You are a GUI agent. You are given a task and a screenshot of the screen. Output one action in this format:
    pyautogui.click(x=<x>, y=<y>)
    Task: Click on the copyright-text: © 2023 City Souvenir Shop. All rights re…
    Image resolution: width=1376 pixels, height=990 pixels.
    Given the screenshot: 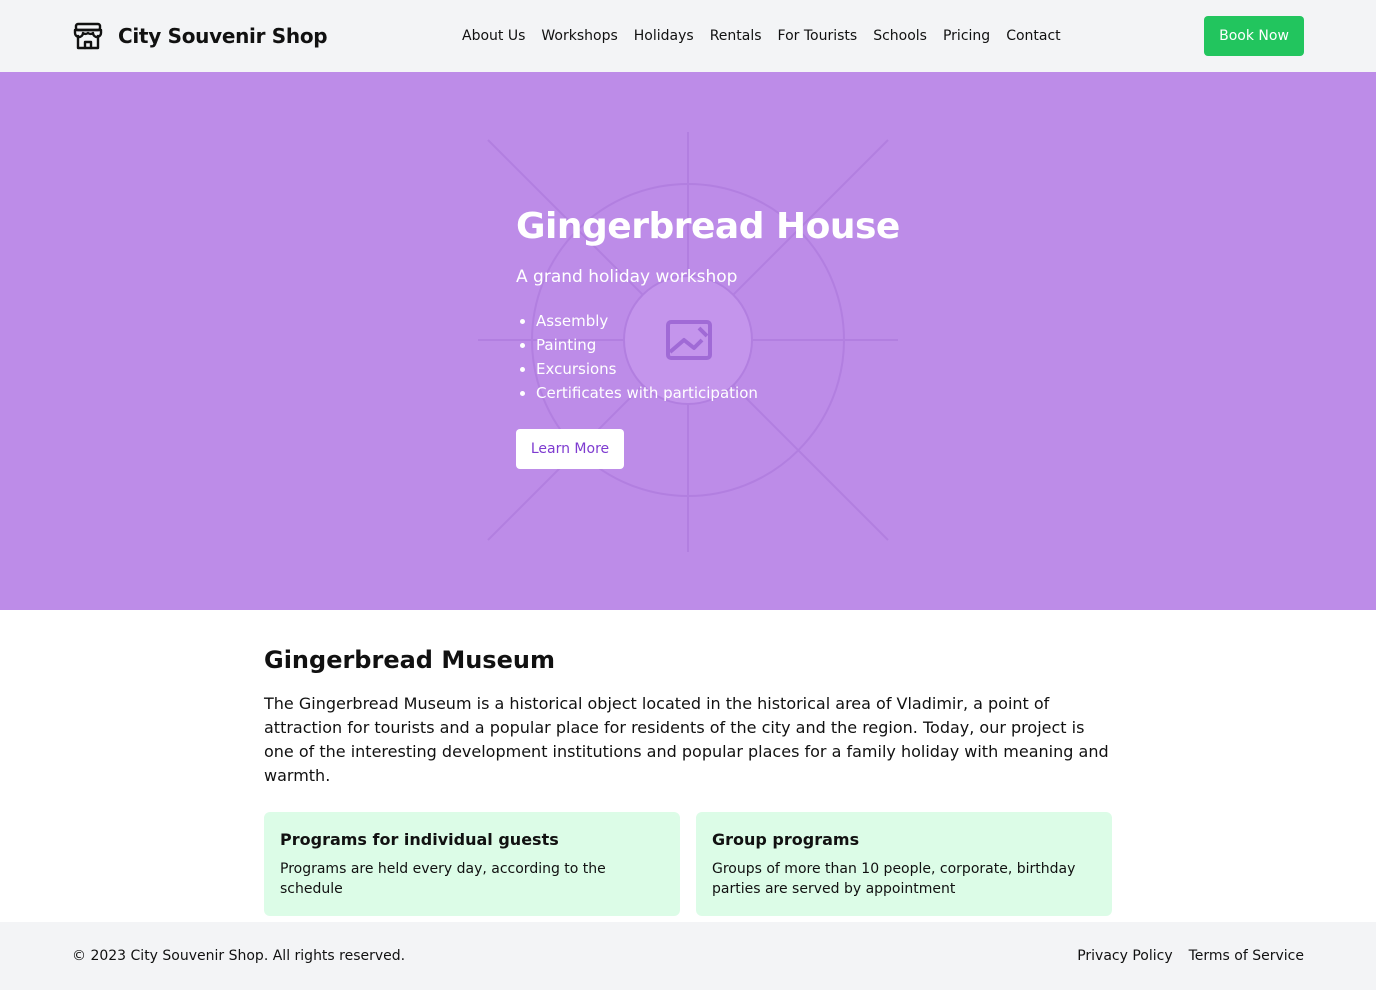 What is the action you would take?
    pyautogui.click(x=239, y=956)
    